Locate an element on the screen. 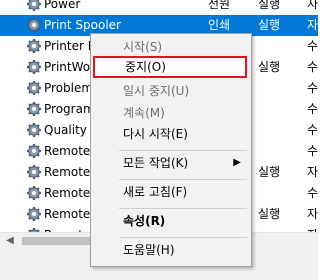  menu-item-resume: 계속(M) is located at coordinates (171, 113).